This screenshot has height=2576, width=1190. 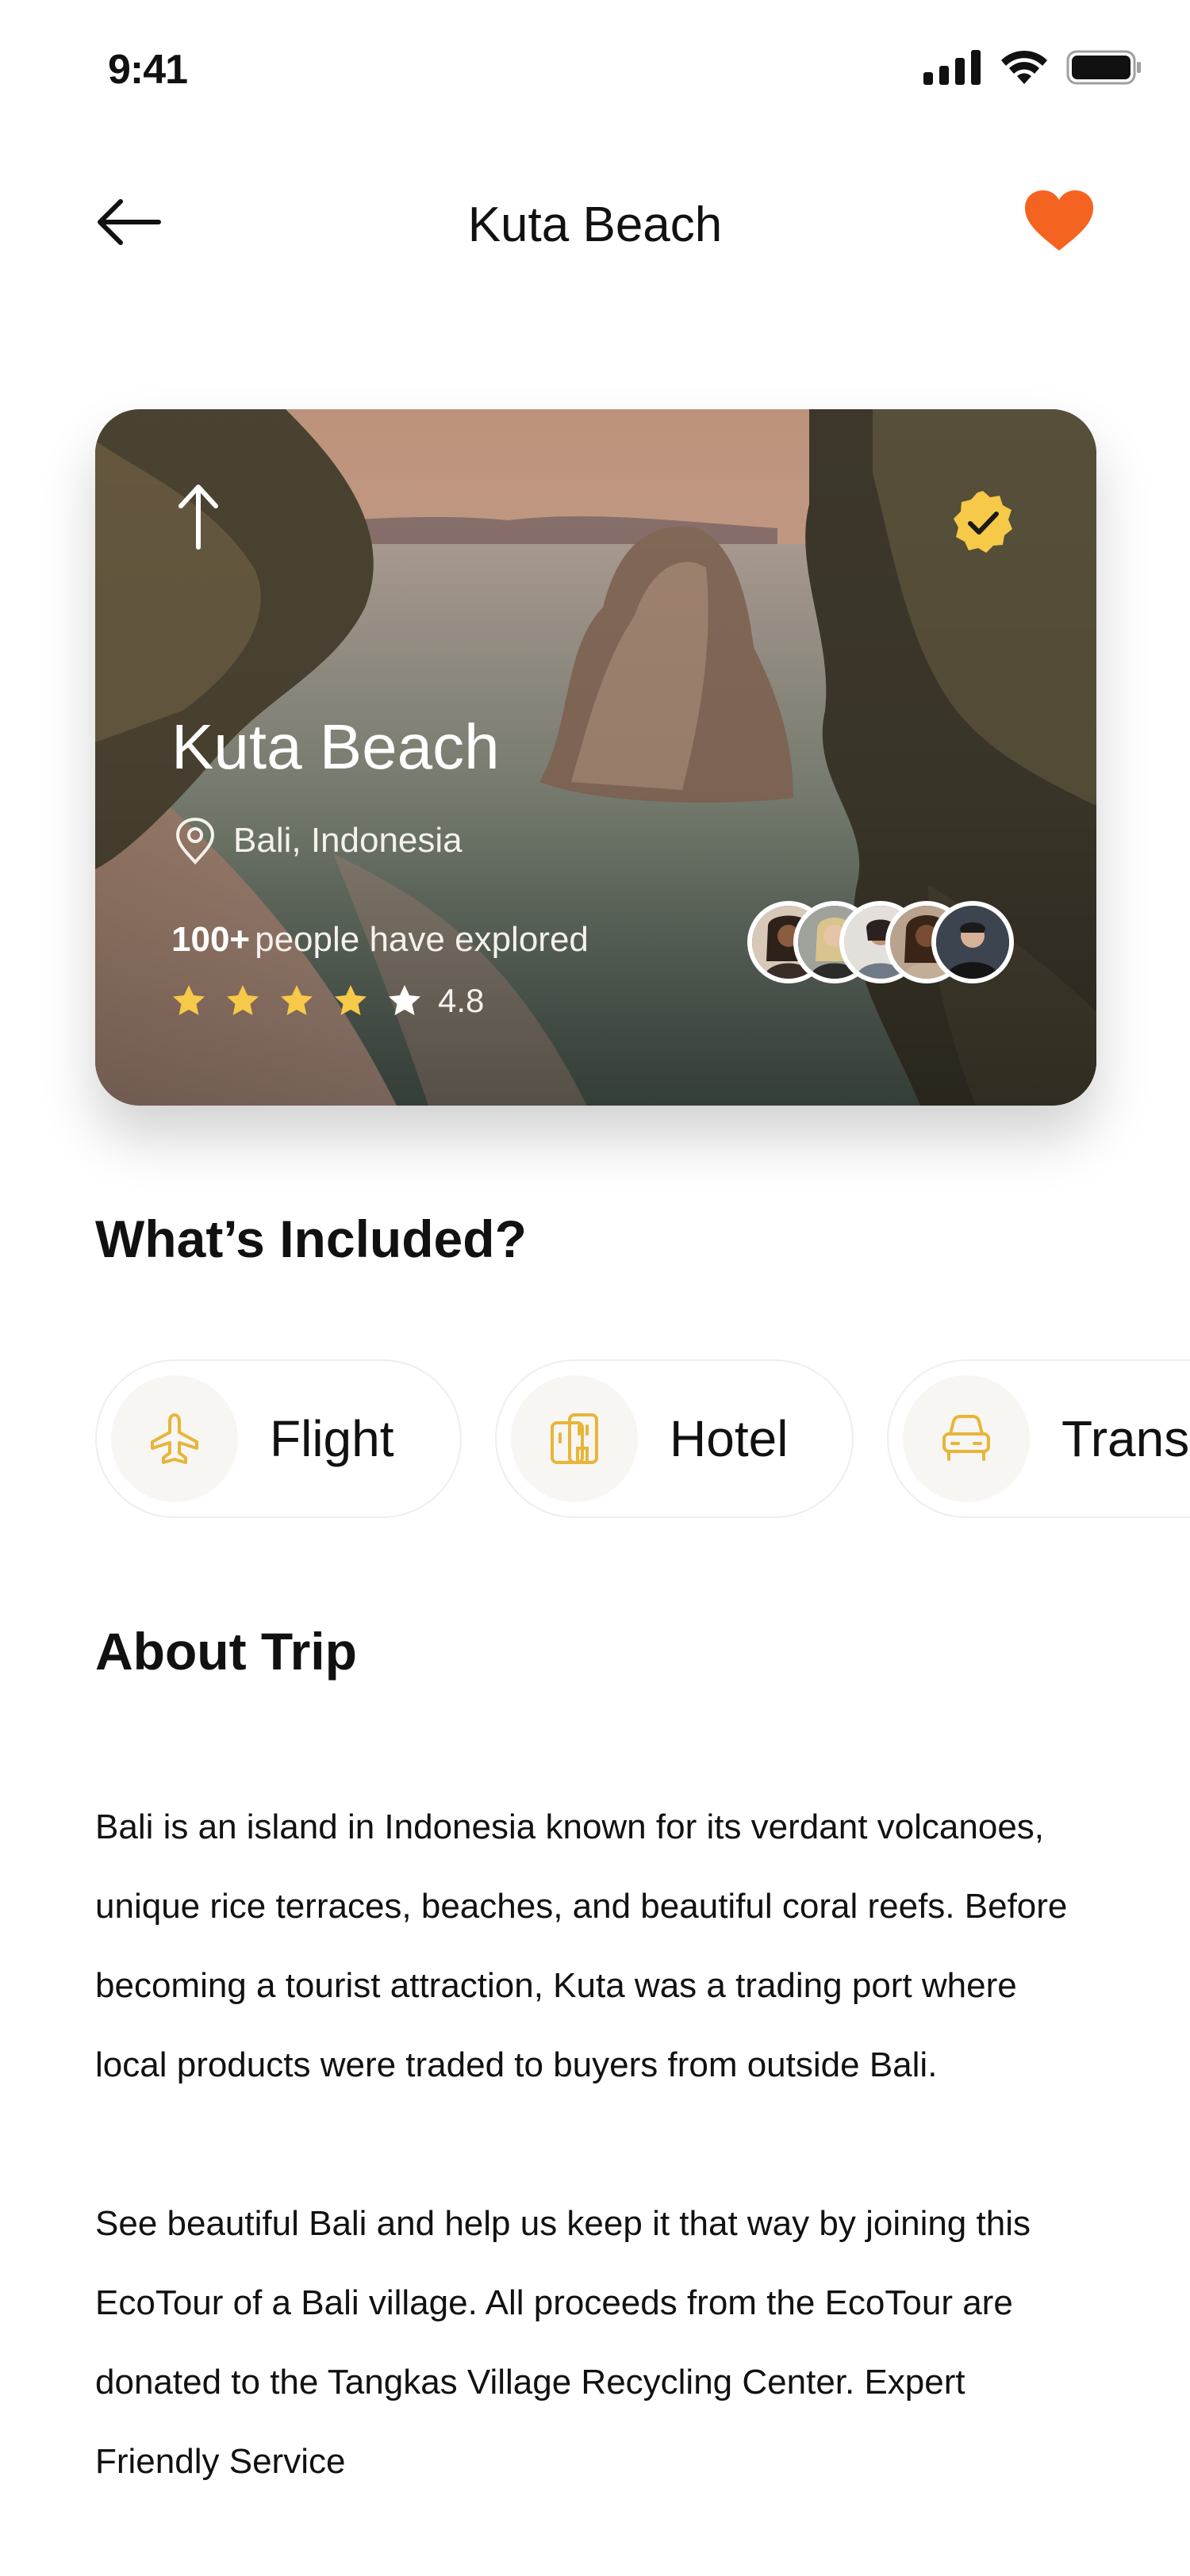 What do you see at coordinates (972, 942) in the screenshot?
I see `avatar` at bounding box center [972, 942].